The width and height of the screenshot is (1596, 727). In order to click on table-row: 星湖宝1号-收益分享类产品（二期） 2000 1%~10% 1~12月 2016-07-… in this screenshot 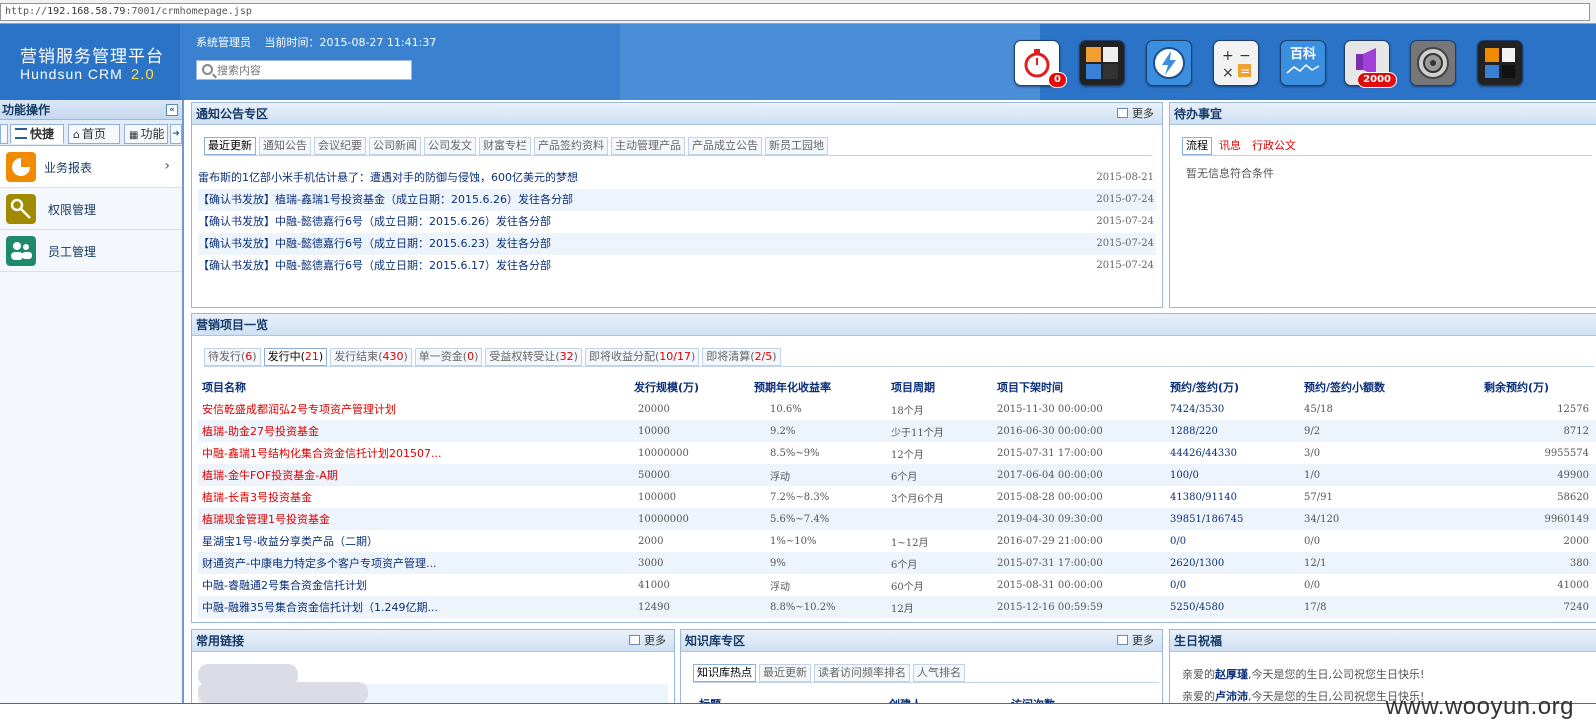, I will do `click(897, 541)`.